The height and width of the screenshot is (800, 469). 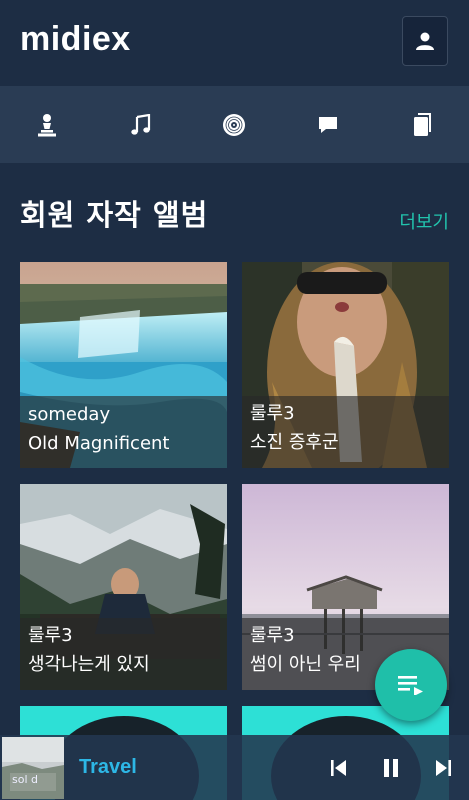 I want to click on music-note-icon, so click(x=140, y=124).